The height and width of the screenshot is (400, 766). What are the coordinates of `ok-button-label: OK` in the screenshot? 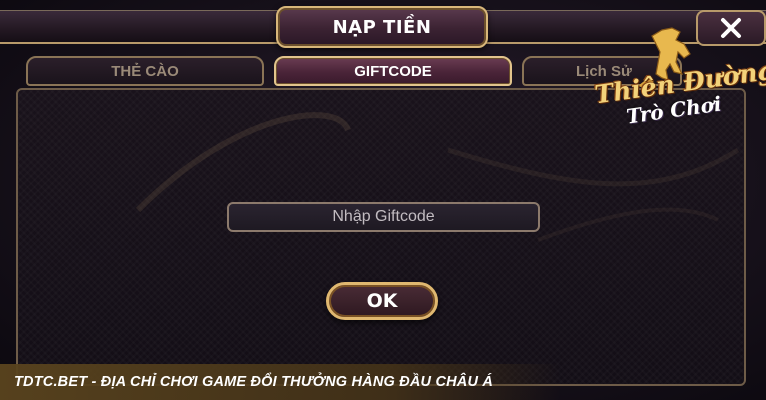 It's located at (382, 301).